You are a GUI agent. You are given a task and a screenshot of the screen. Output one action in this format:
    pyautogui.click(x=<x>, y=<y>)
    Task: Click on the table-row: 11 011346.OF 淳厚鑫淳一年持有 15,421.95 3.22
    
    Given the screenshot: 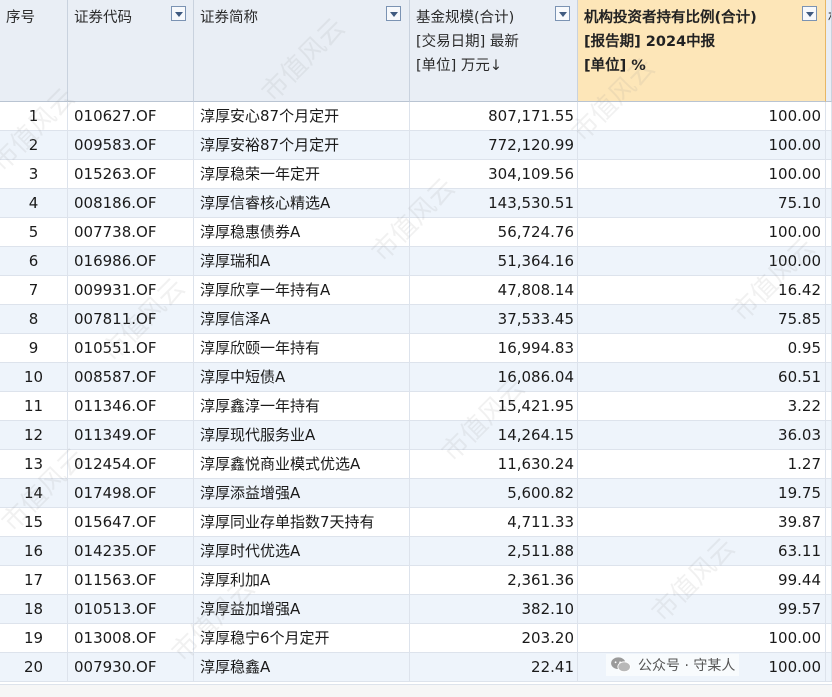 What is the action you would take?
    pyautogui.click(x=416, y=406)
    